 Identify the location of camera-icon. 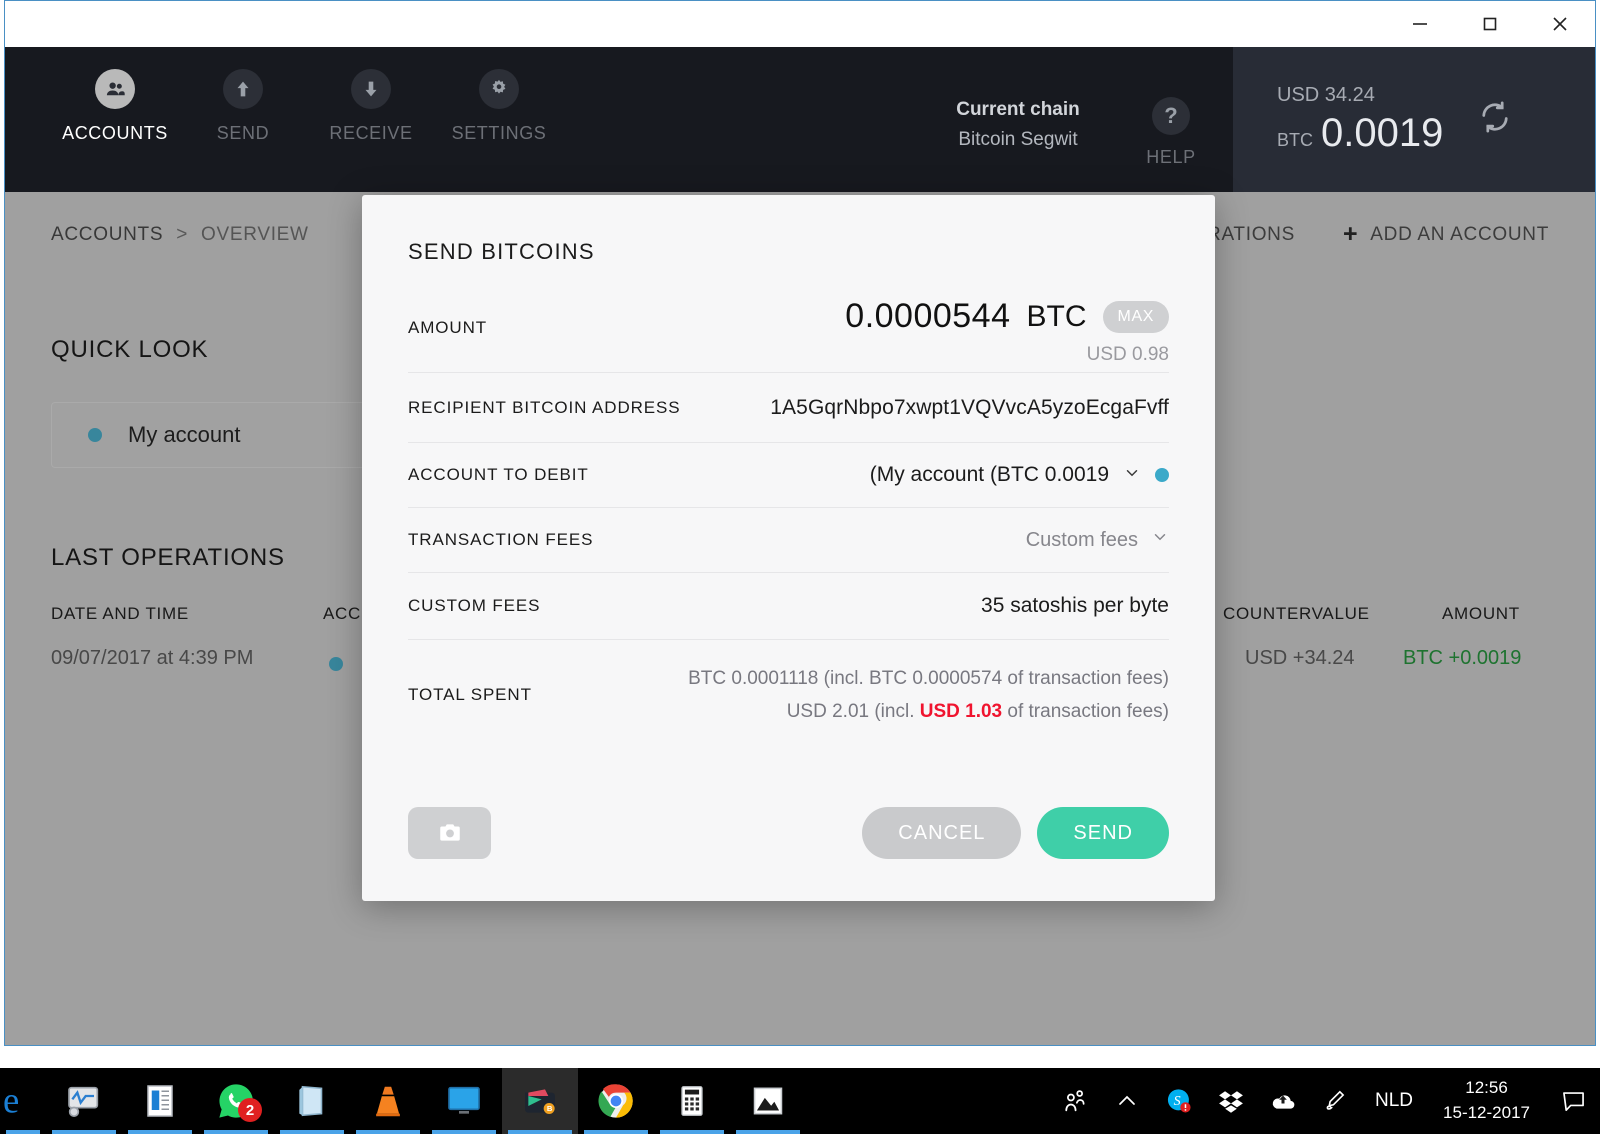
(449, 833).